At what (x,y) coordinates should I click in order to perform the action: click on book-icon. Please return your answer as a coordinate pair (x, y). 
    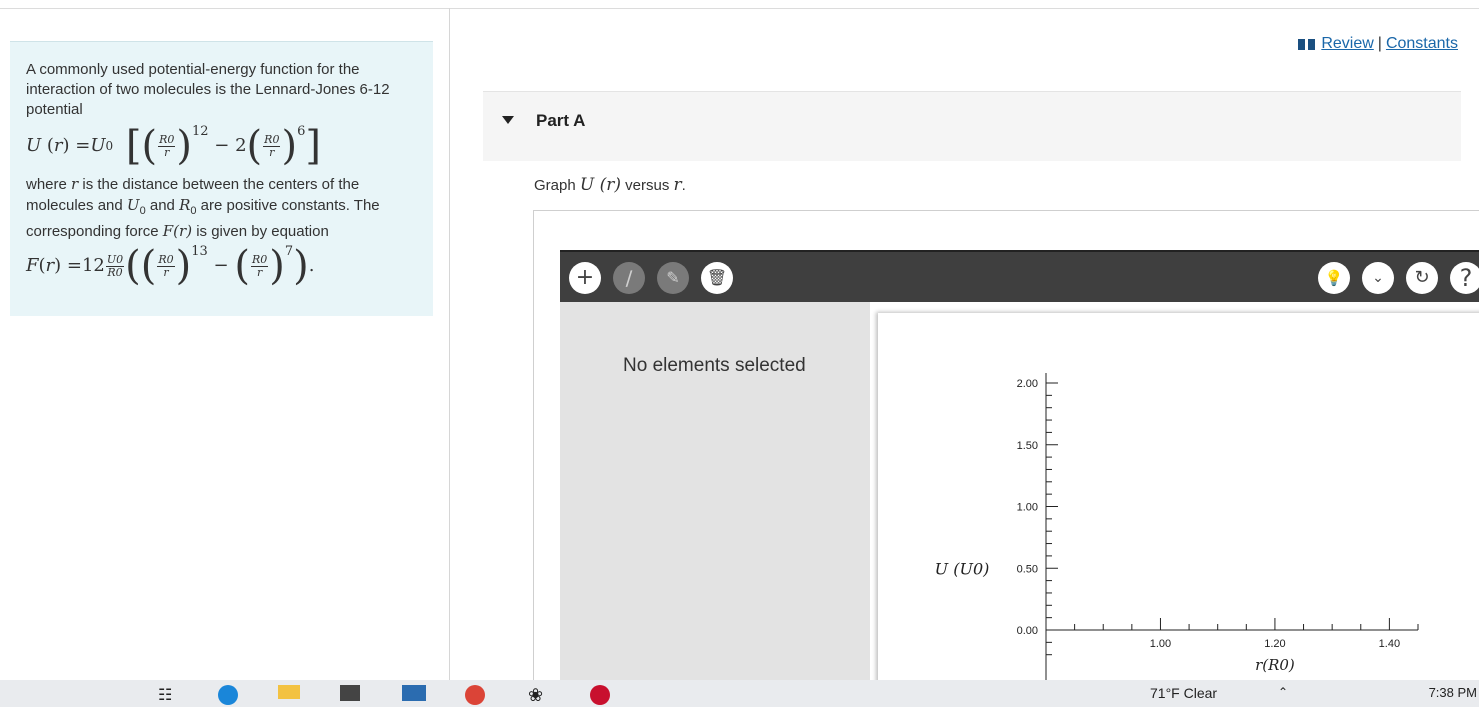
    Looking at the image, I should click on (1307, 44).